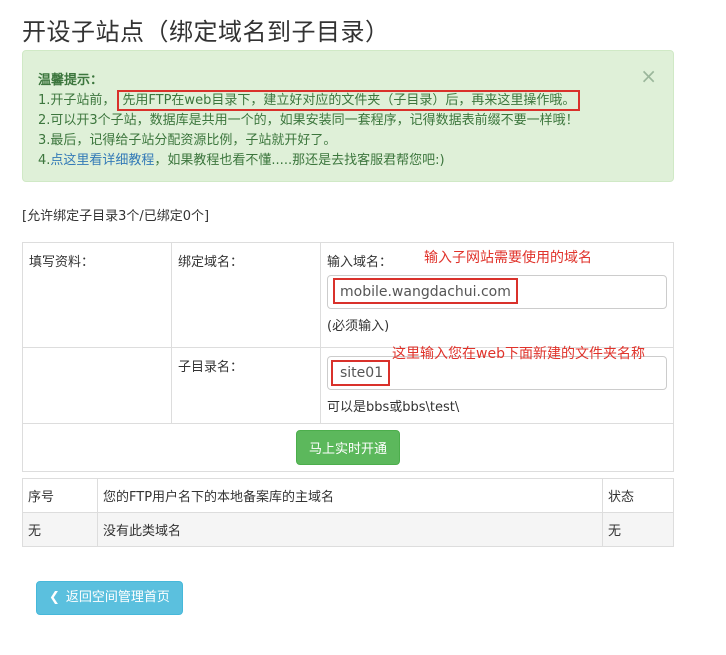  I want to click on bind-domain-label: 绑定域名：, so click(211, 262).